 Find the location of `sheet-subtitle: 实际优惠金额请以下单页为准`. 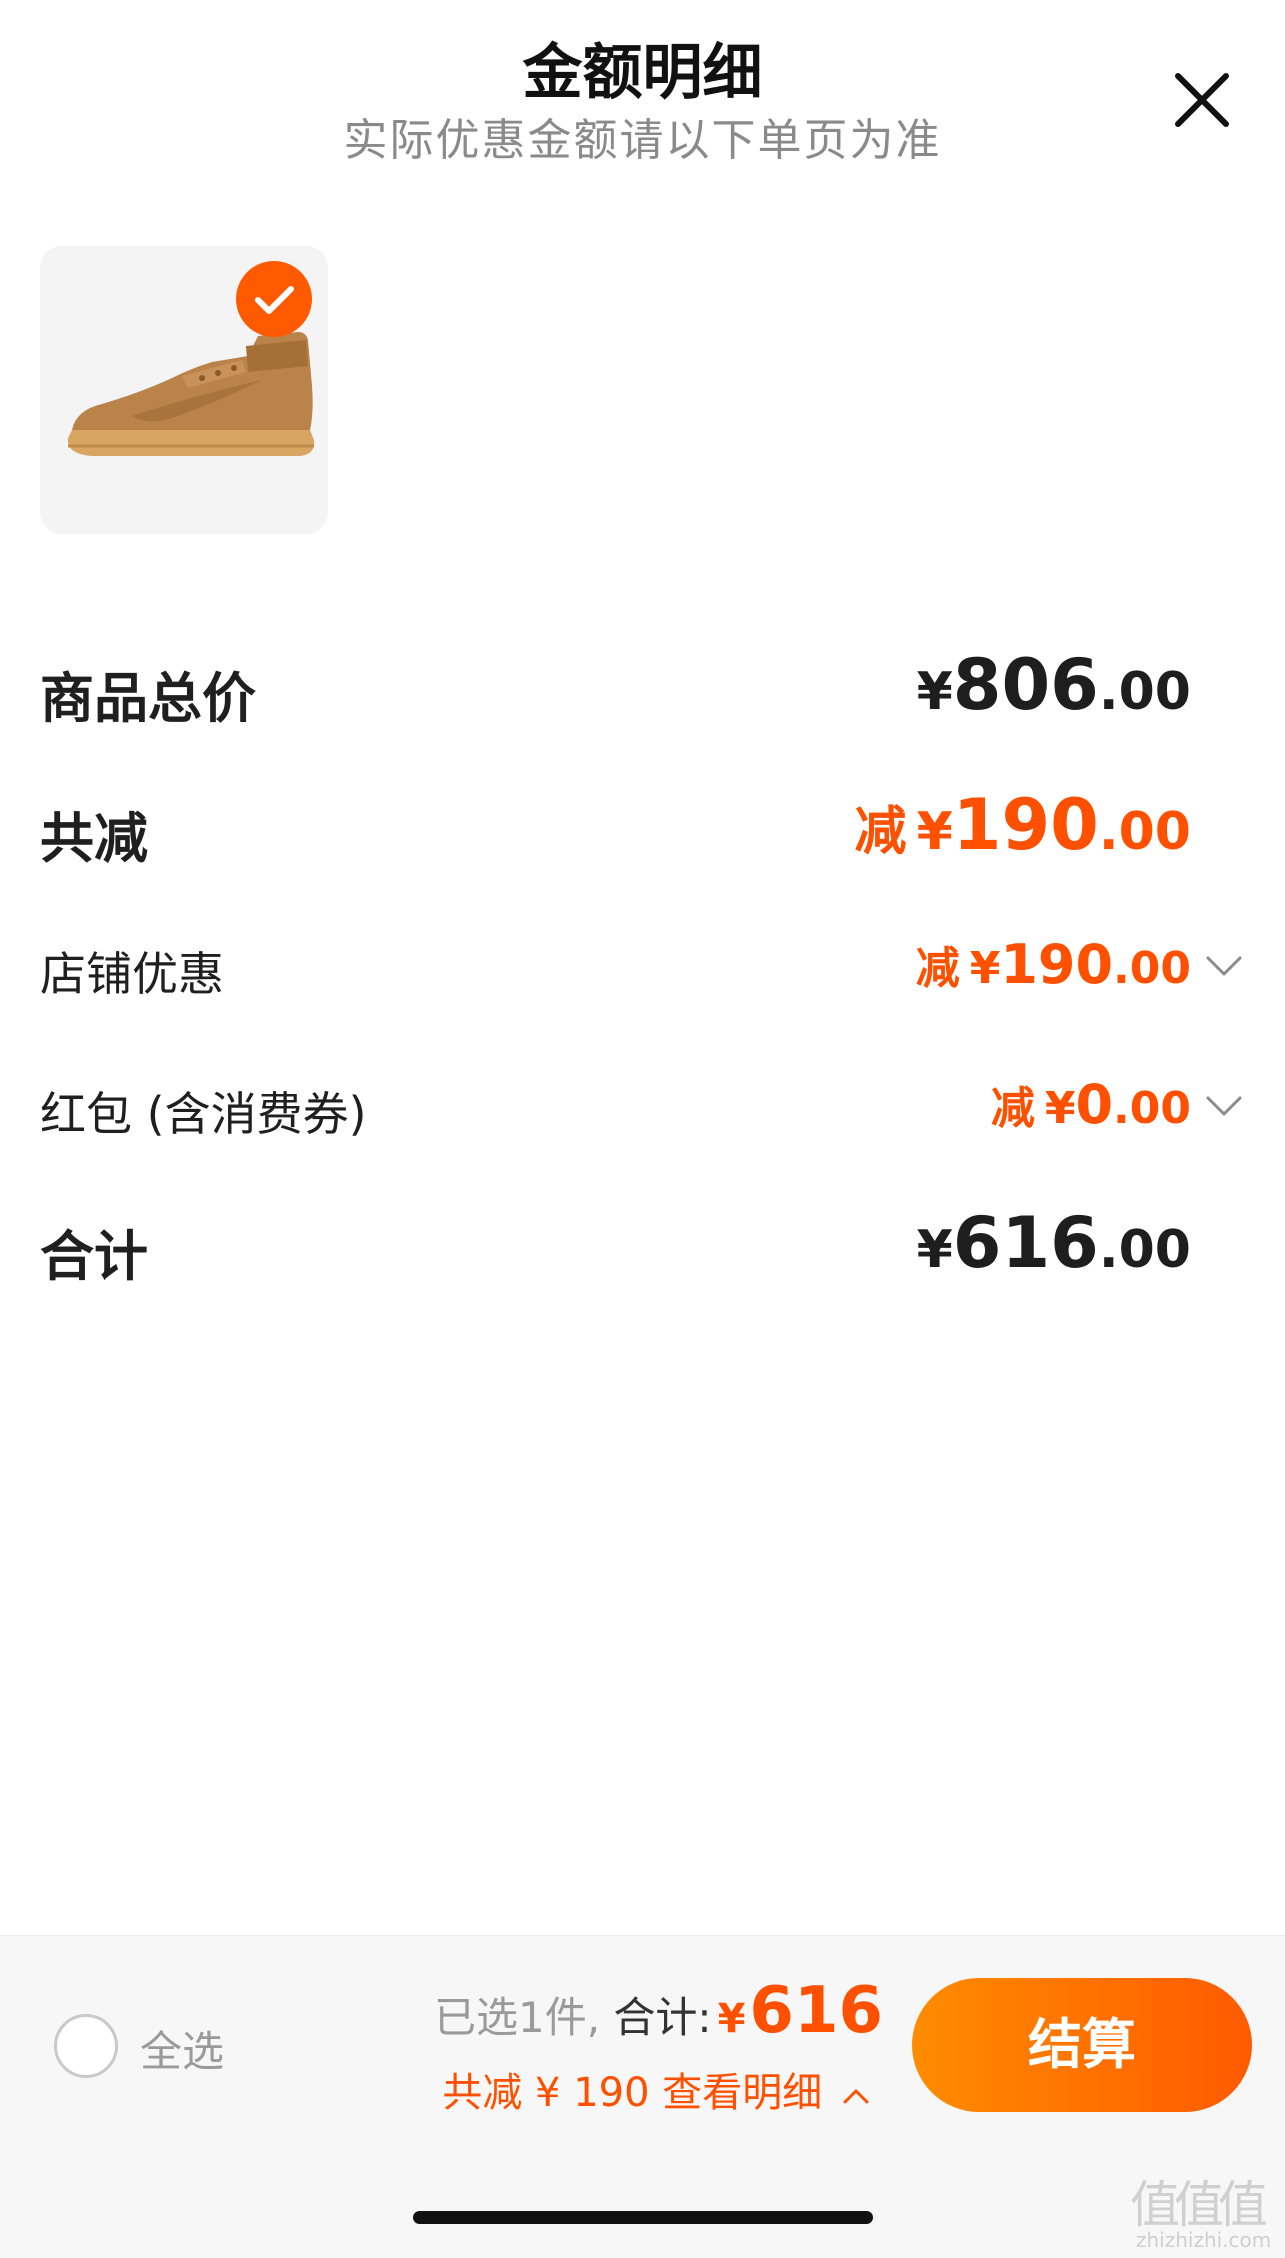

sheet-subtitle: 实际优惠金额请以下单页为准 is located at coordinates (642, 140).